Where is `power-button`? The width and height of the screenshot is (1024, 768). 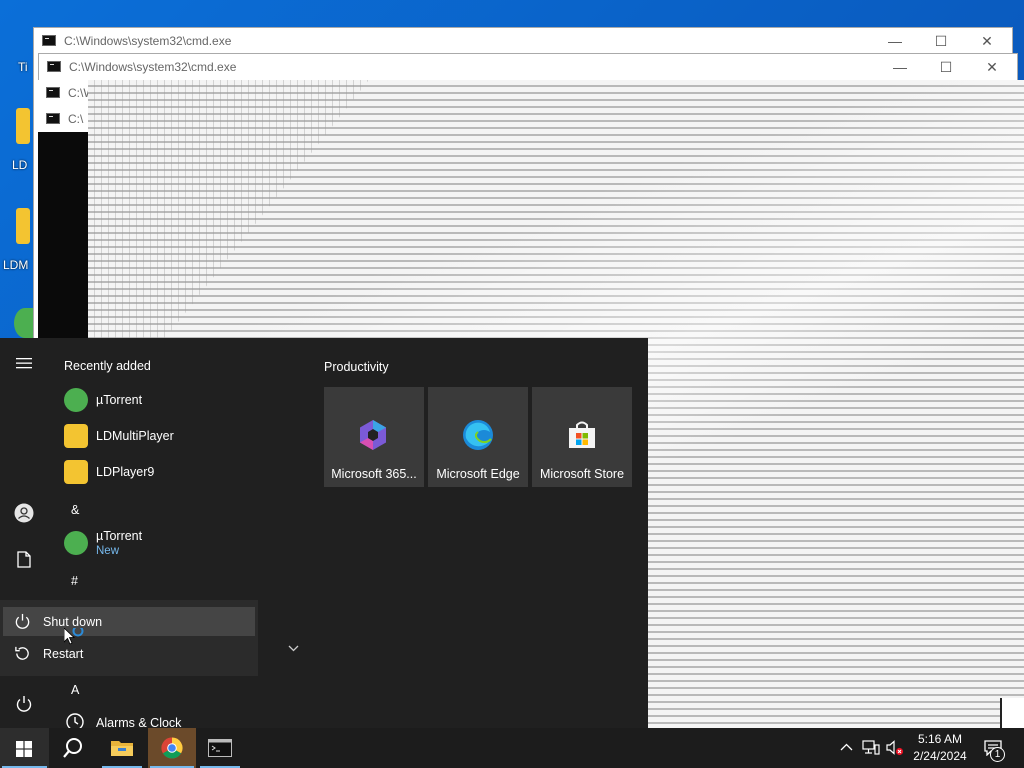
power-button is located at coordinates (24, 704).